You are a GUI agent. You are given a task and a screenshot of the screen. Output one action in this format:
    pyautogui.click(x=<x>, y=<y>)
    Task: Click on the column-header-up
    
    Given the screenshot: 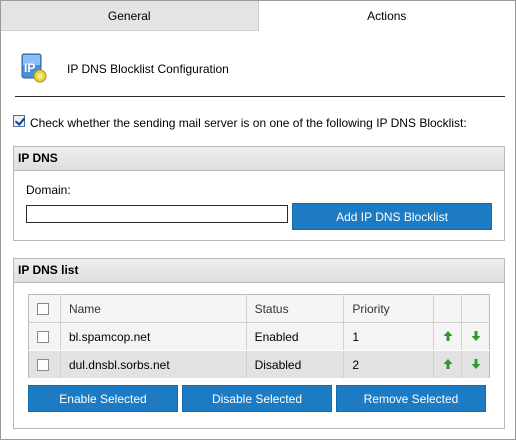 What is the action you would take?
    pyautogui.click(x=448, y=308)
    